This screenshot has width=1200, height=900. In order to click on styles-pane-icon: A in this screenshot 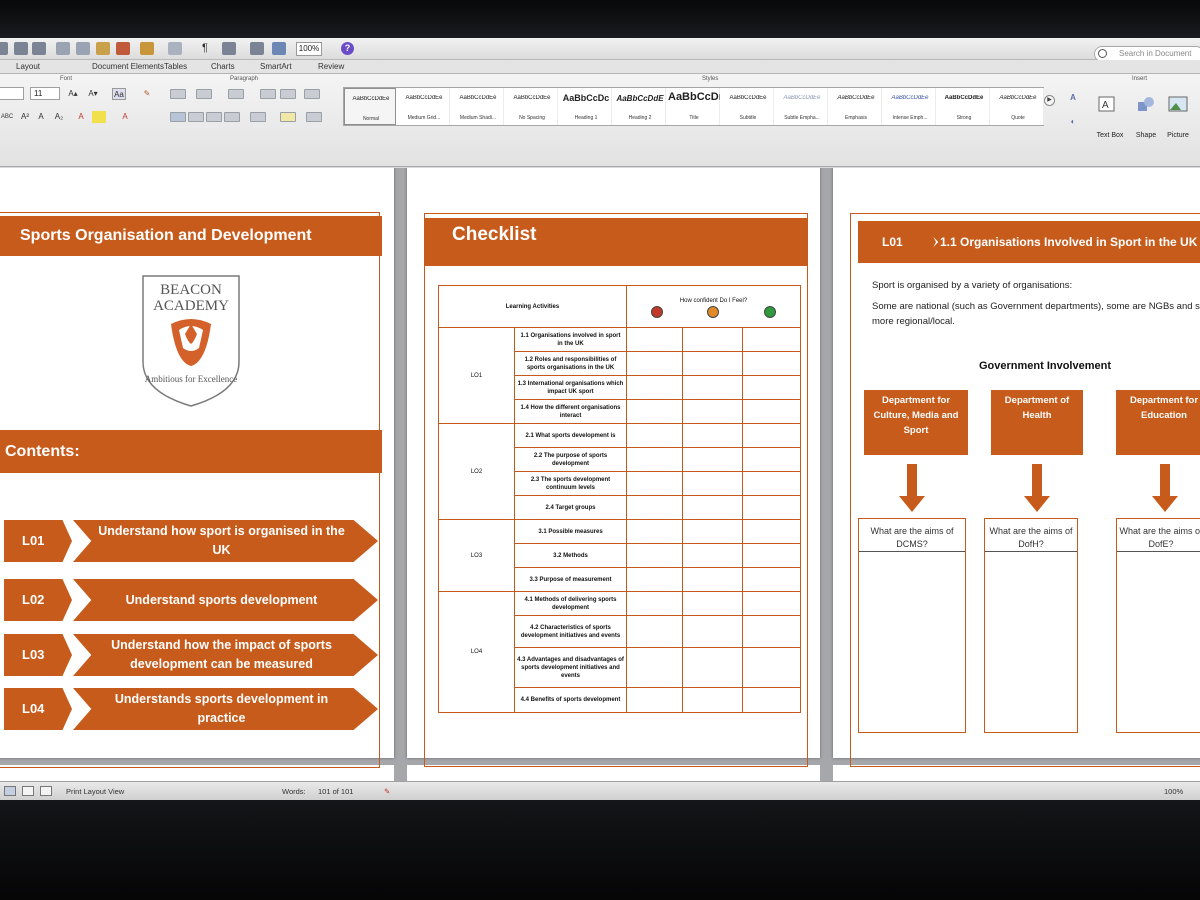, I will do `click(1073, 98)`.